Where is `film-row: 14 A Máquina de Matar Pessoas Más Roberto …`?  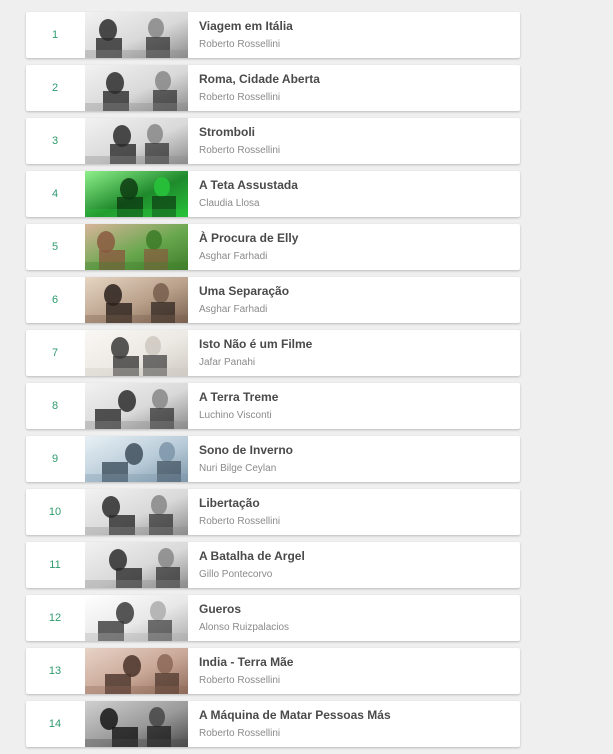 film-row: 14 A Máquina de Matar Pessoas Más Roberto … is located at coordinates (273, 724).